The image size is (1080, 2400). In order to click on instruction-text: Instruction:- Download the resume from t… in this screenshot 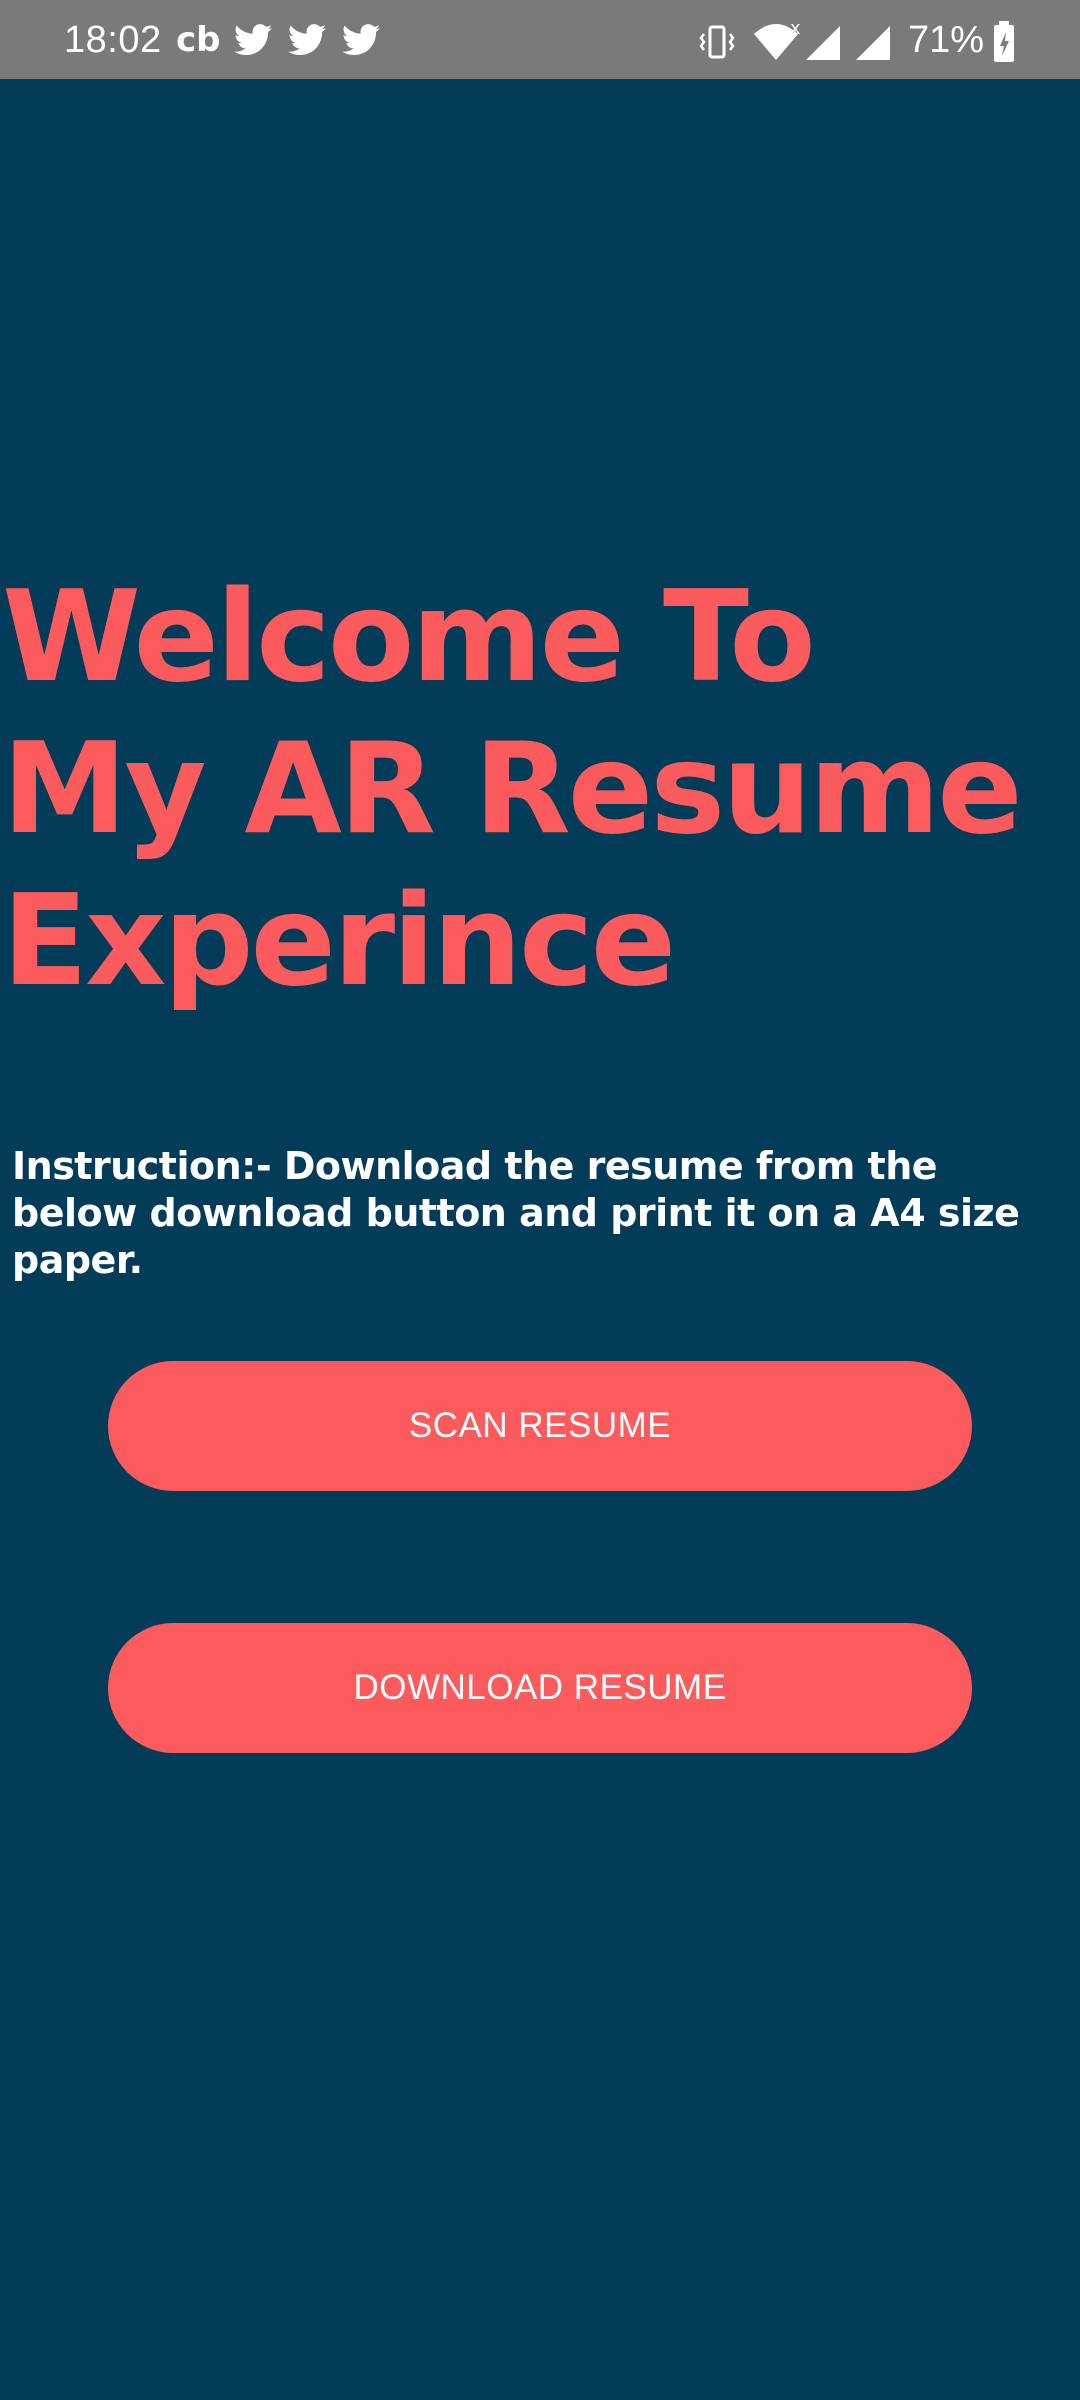, I will do `click(516, 1213)`.